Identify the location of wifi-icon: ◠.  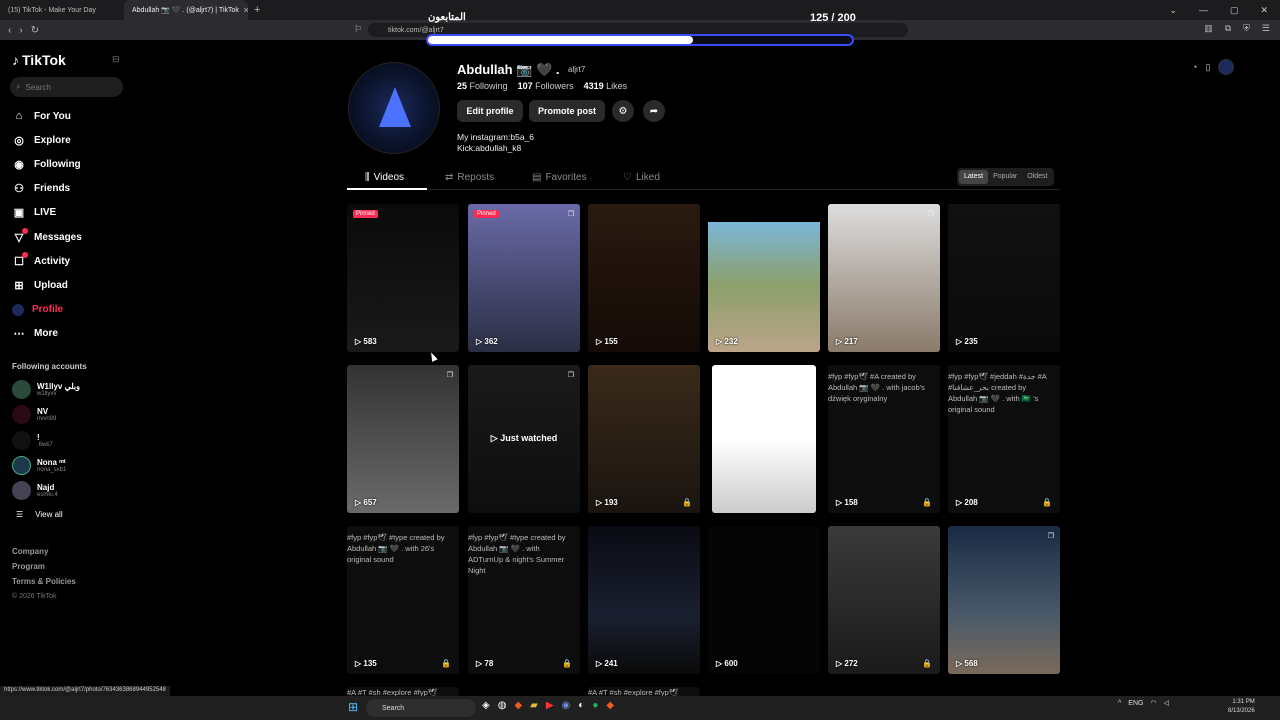
(1153, 703).